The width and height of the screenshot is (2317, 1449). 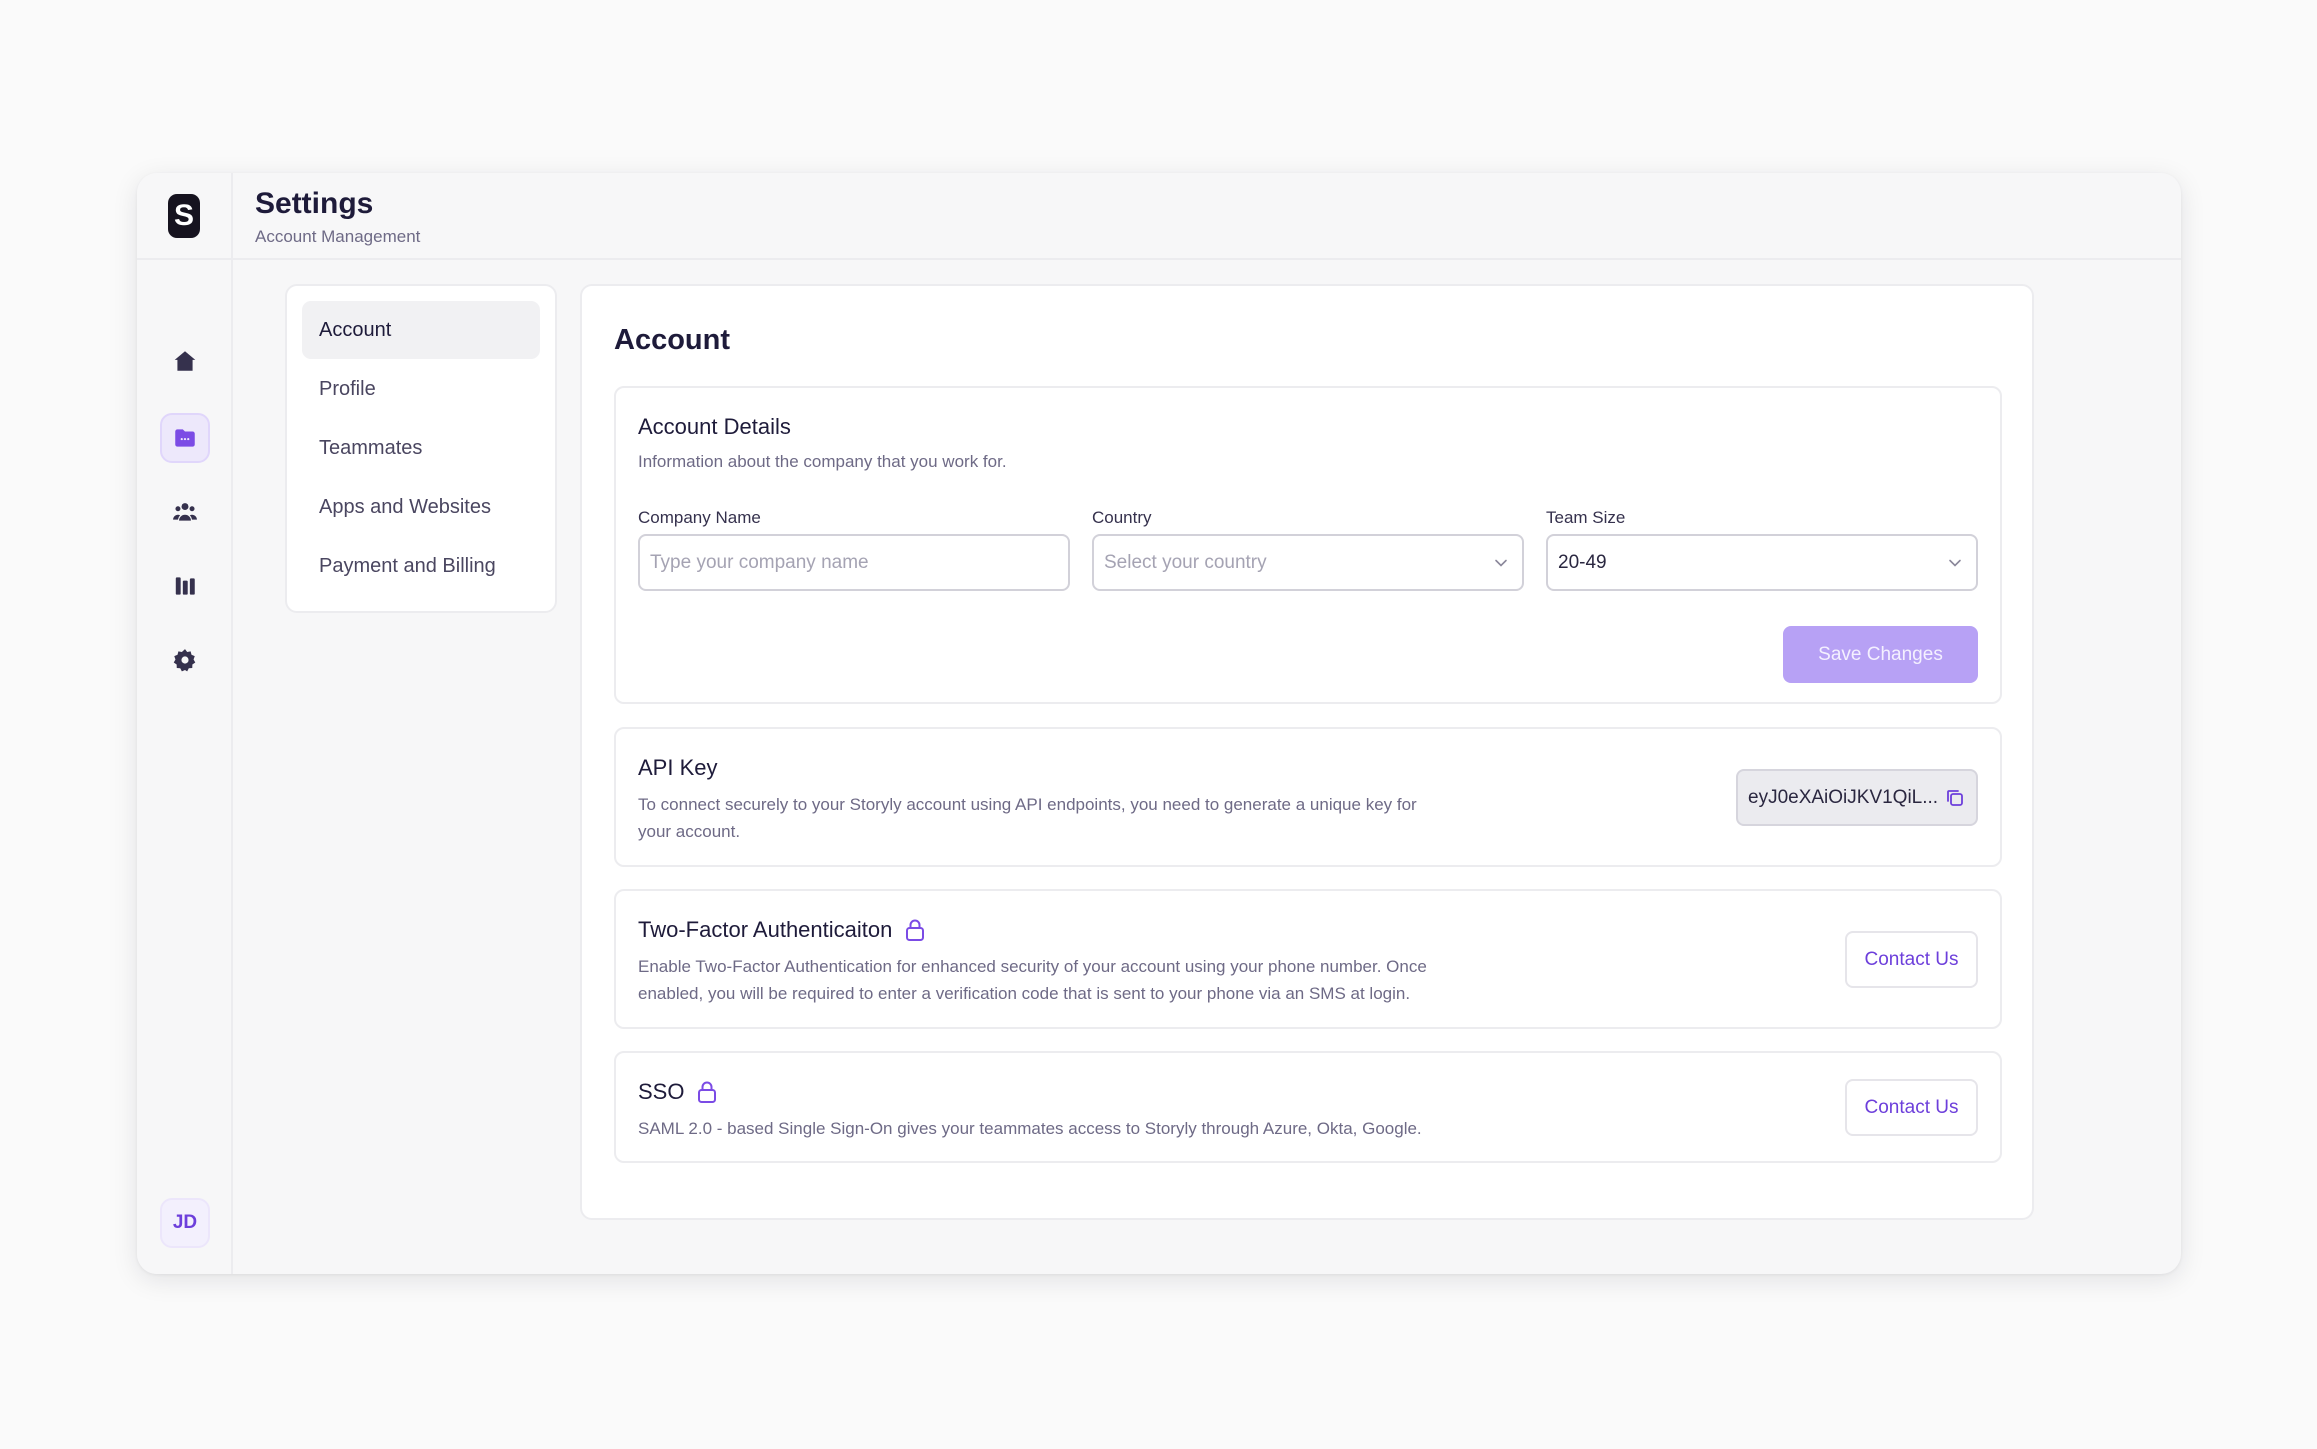 I want to click on home-icon, so click(x=185, y=361).